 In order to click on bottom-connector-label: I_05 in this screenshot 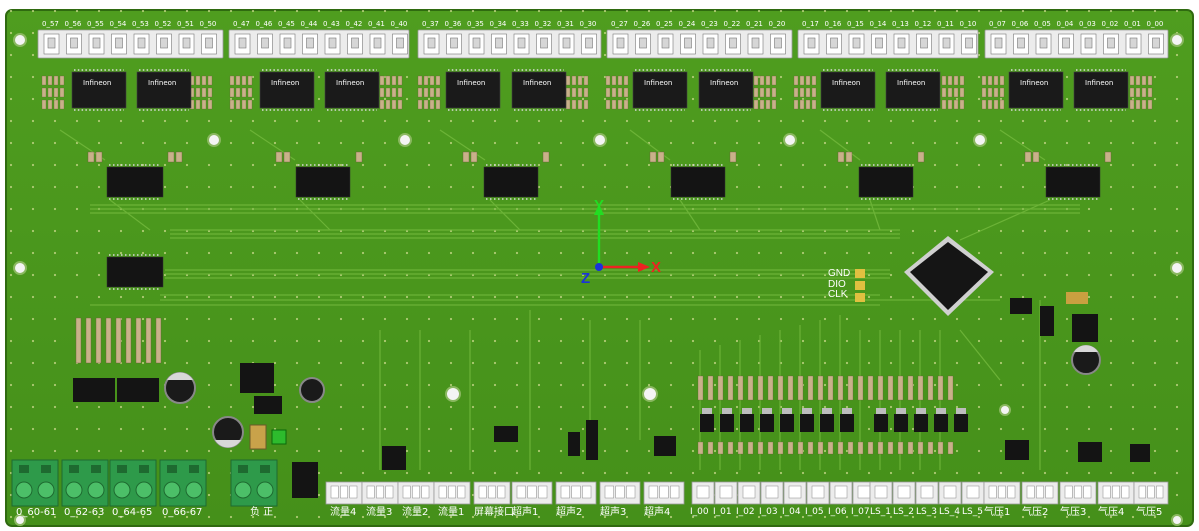, I will do `click(814, 512)`.